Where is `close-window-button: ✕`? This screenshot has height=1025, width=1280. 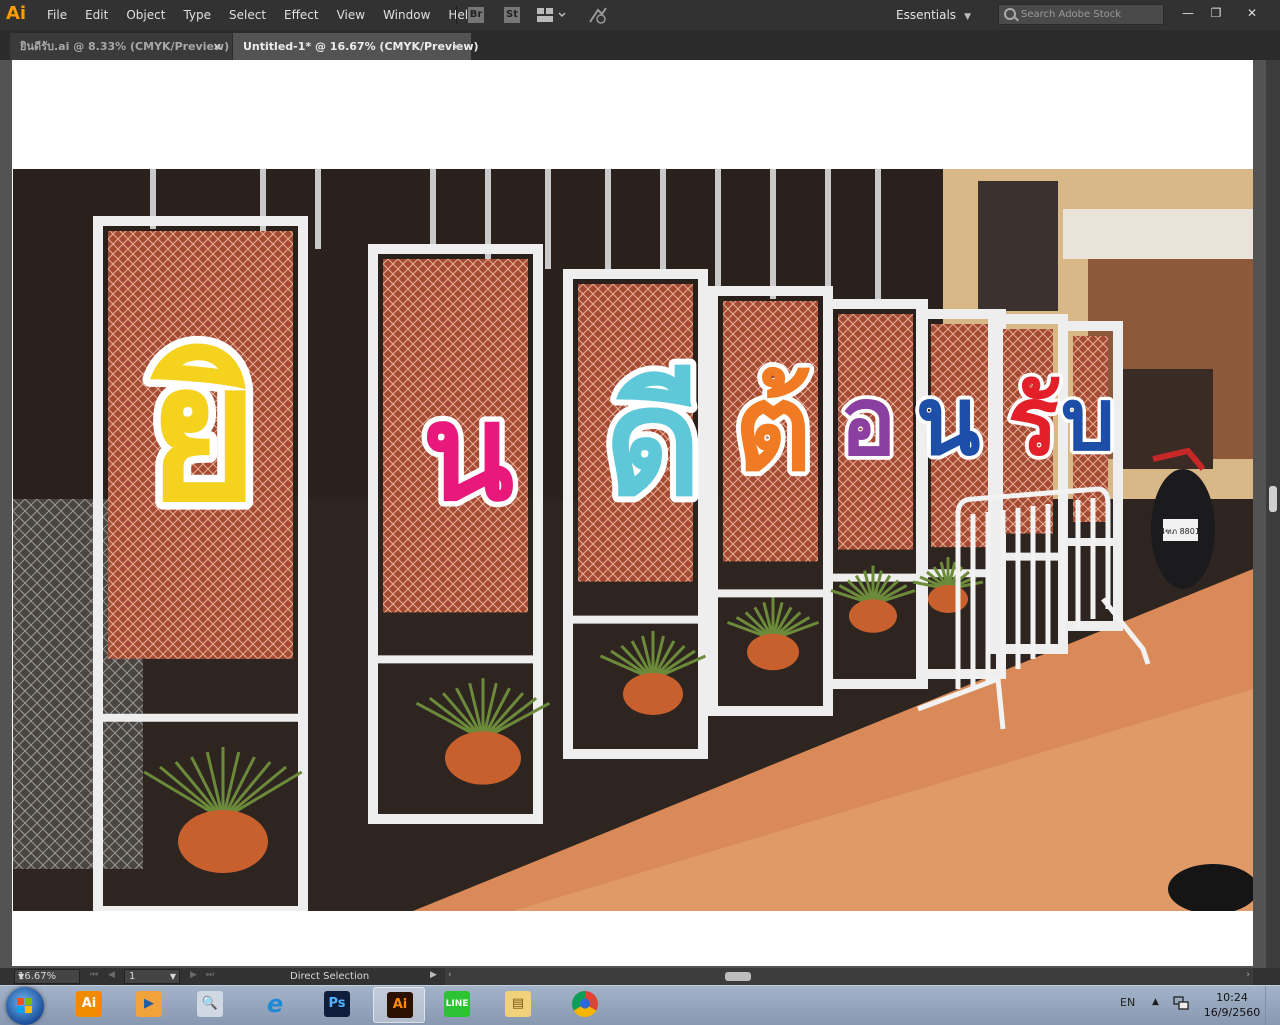 close-window-button: ✕ is located at coordinates (1252, 13).